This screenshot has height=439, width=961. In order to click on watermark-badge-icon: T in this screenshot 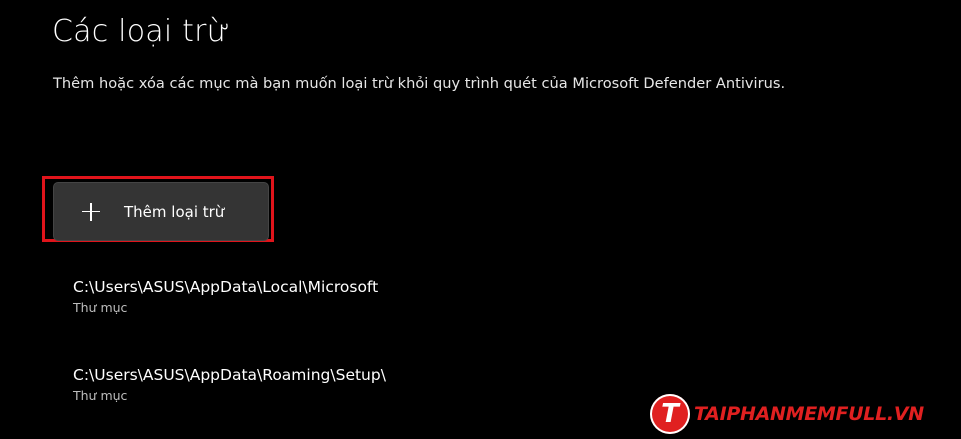, I will do `click(670, 414)`.